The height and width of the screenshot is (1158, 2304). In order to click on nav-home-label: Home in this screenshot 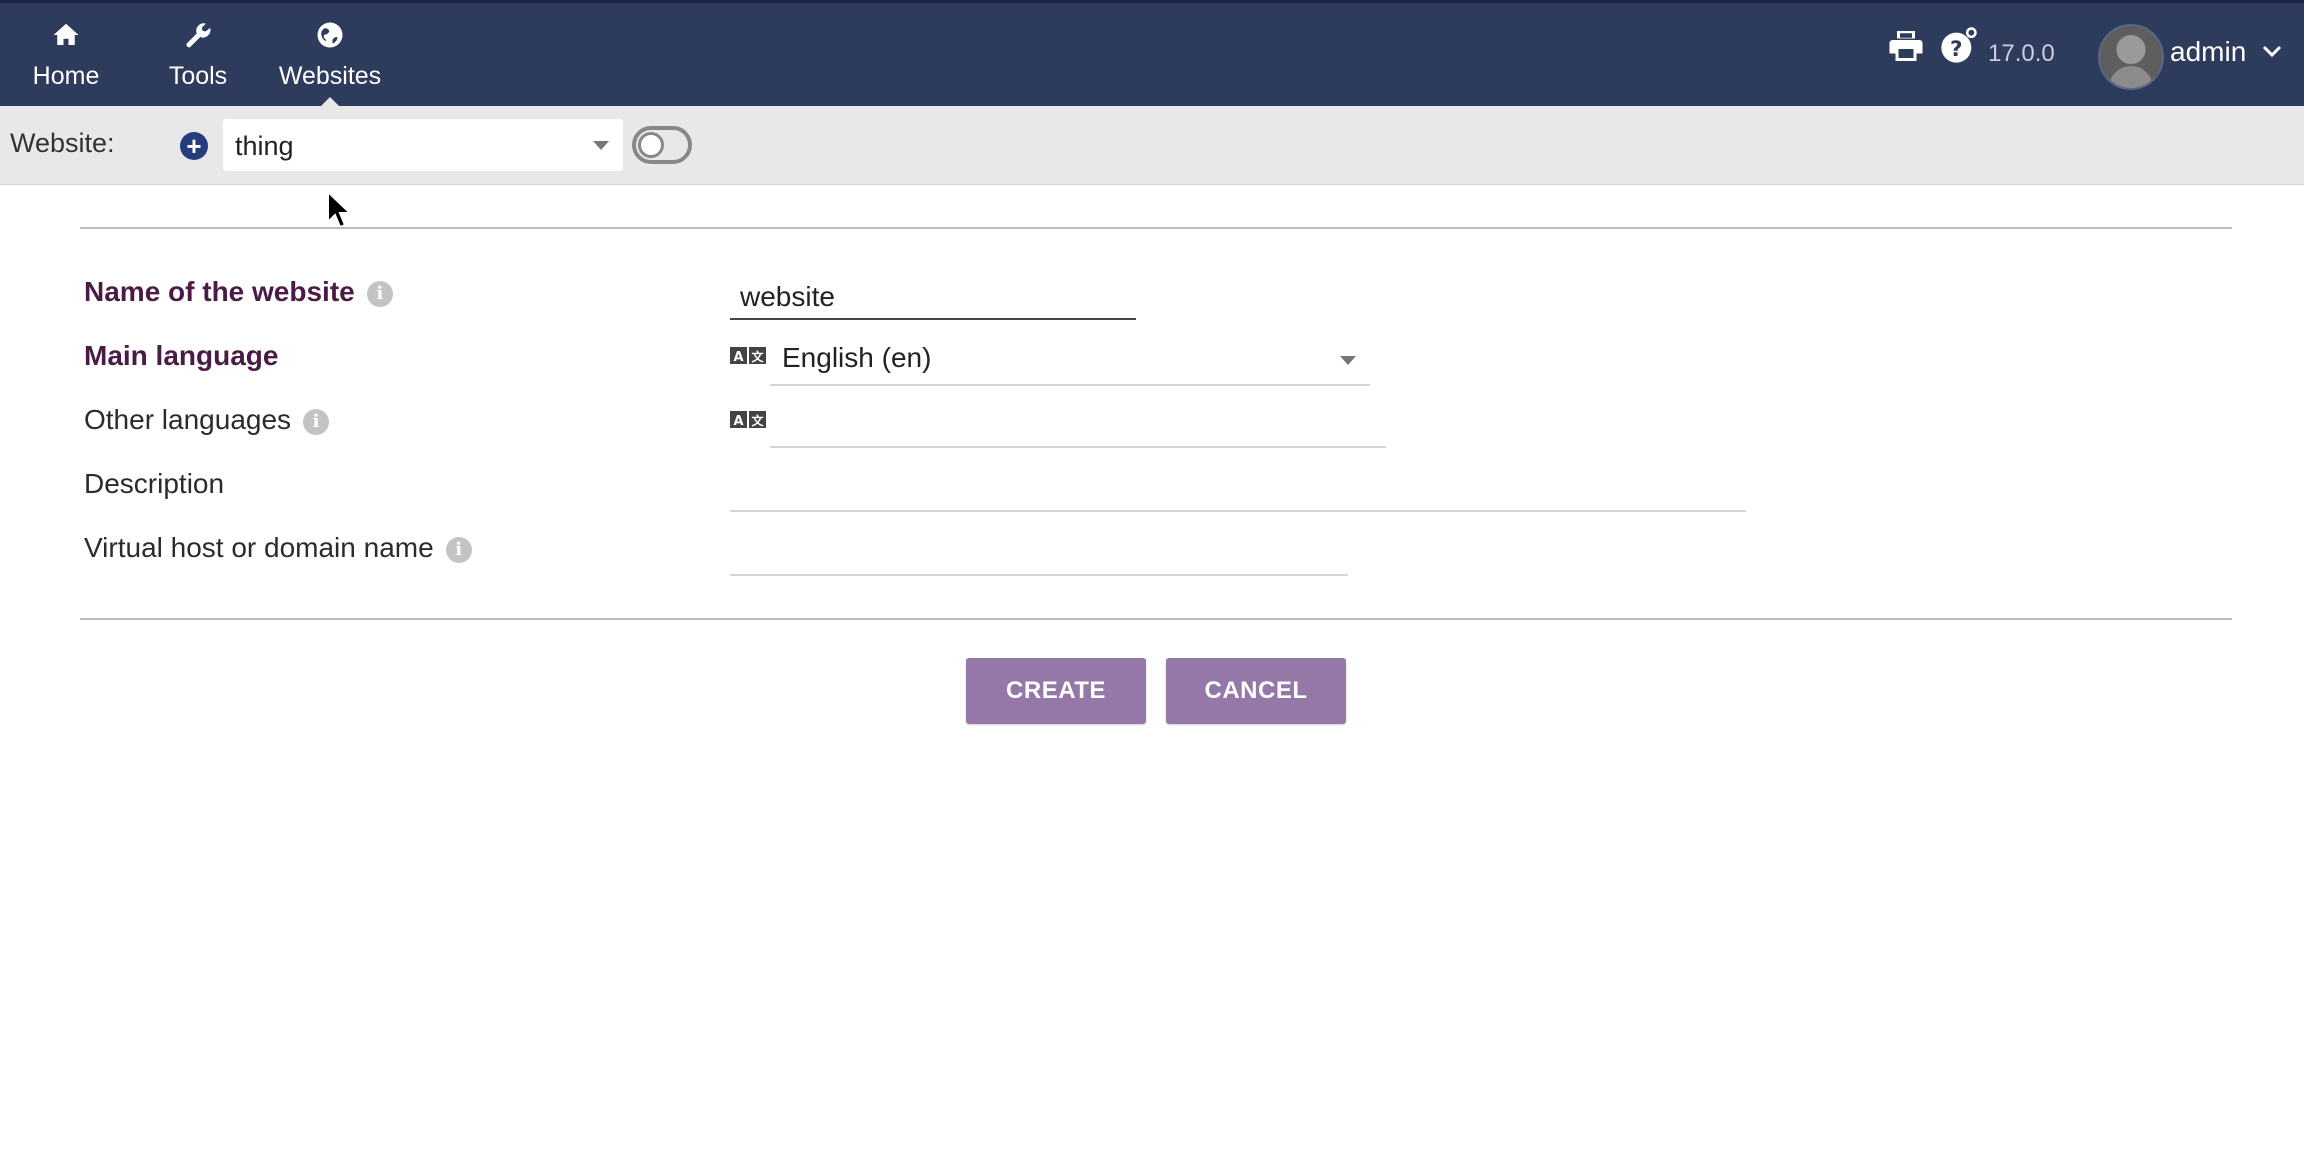, I will do `click(66, 76)`.